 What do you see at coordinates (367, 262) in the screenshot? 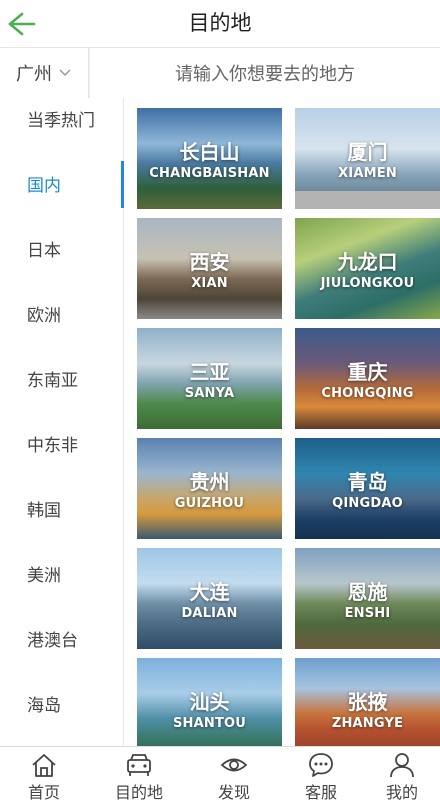
I see `destination-name: 九龙口` at bounding box center [367, 262].